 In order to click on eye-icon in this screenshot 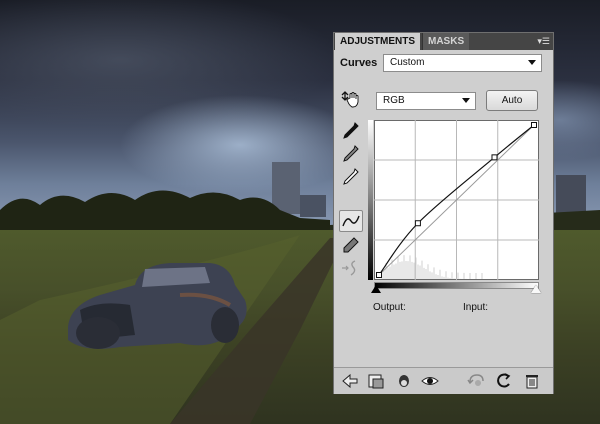, I will do `click(430, 381)`.